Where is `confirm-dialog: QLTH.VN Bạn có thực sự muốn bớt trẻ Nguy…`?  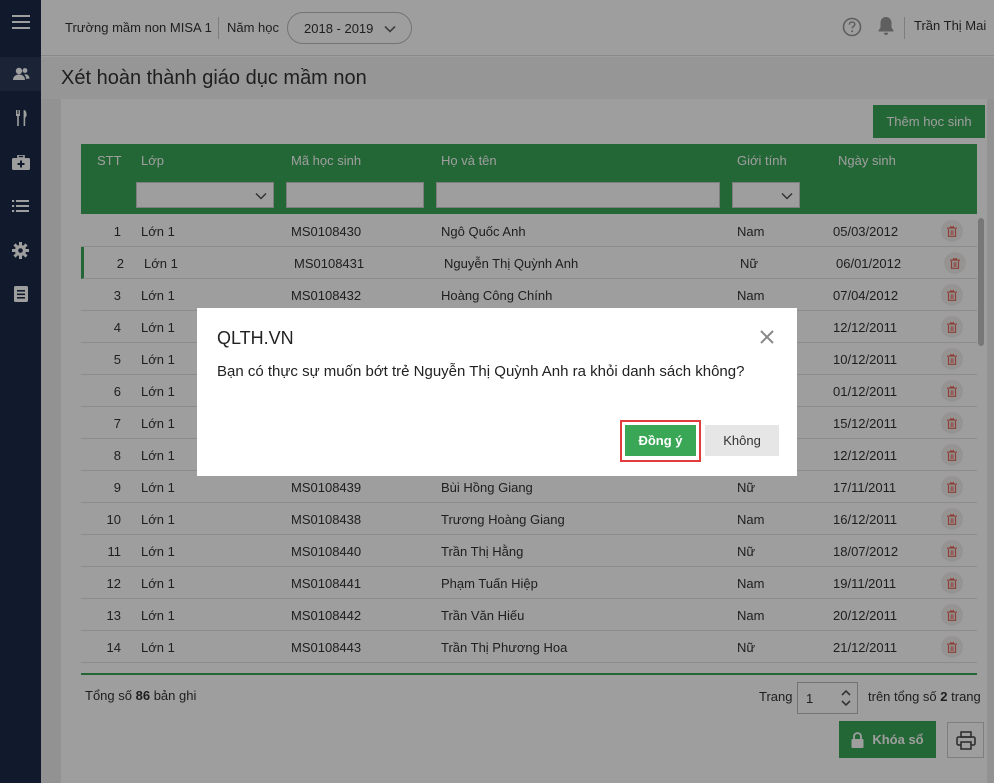
confirm-dialog: QLTH.VN Bạn có thực sự muốn bớt trẻ Nguy… is located at coordinates (497, 392).